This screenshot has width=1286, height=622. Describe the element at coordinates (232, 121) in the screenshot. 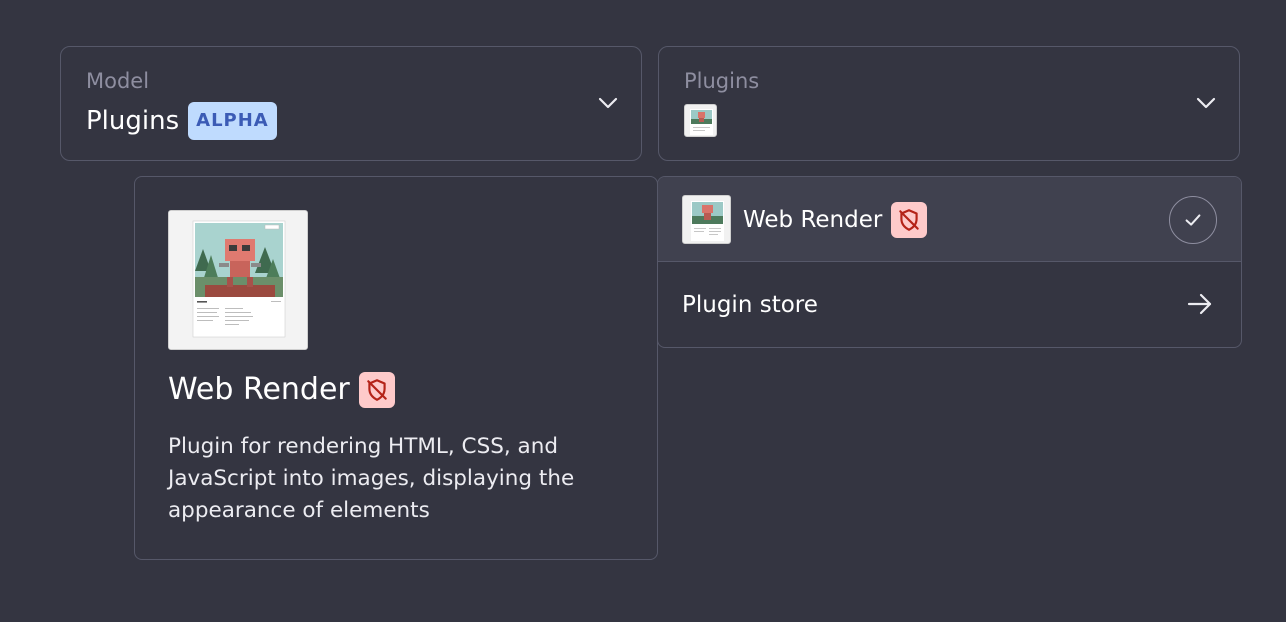

I see `alpha-badge: ALPHA` at that location.